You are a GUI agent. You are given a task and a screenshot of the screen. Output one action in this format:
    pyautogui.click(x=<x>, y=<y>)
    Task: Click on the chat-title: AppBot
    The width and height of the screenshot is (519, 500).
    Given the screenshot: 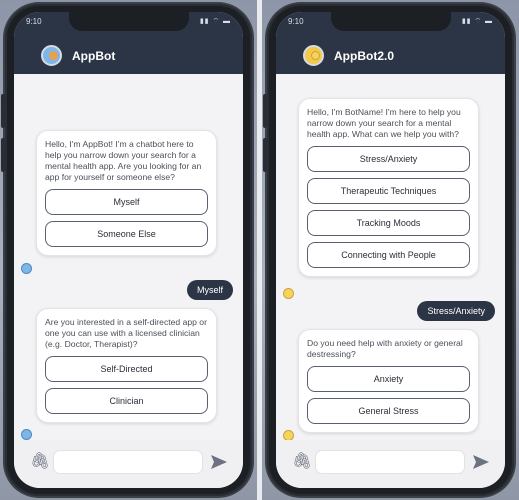 What is the action you would take?
    pyautogui.click(x=94, y=56)
    